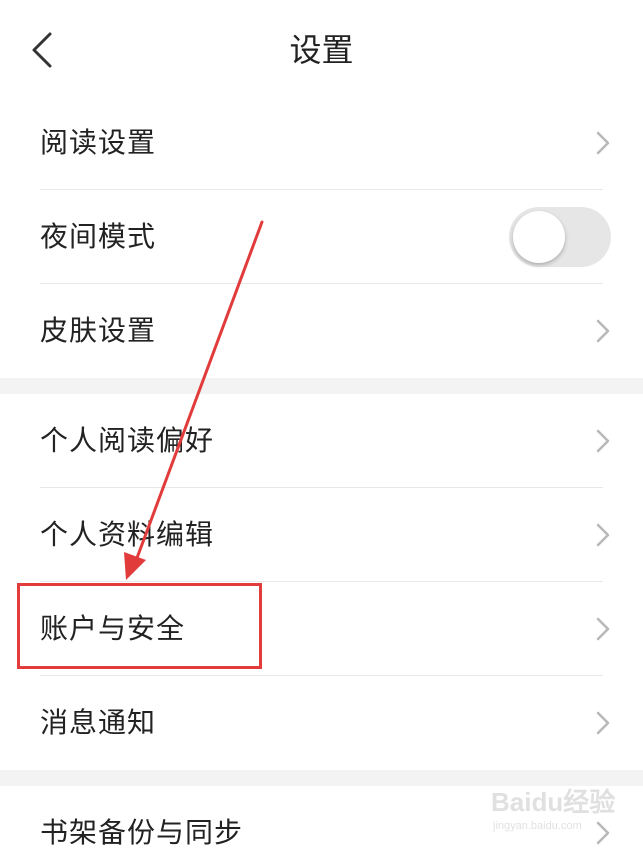  I want to click on settings-item-reading-preference: 个人阅读偏好, so click(321, 441).